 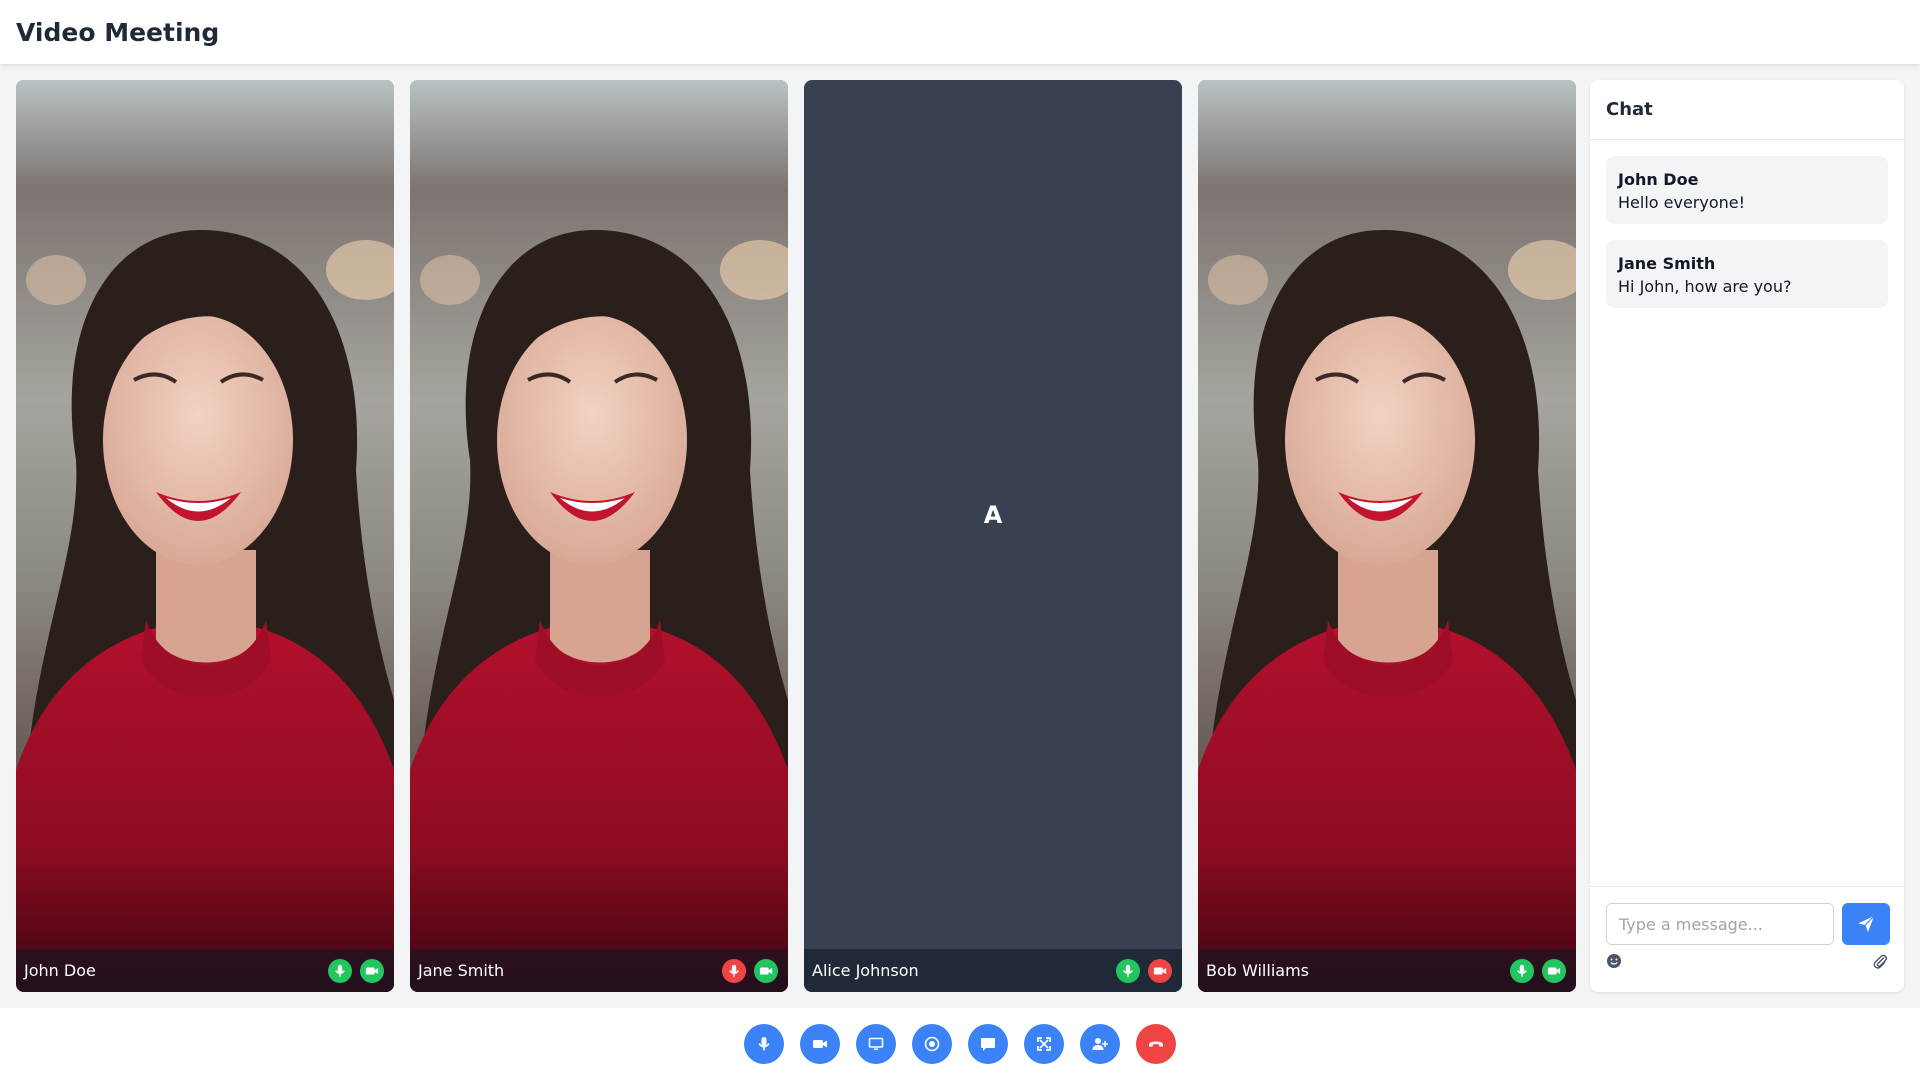 I want to click on chat-message-input, so click(x=1720, y=924).